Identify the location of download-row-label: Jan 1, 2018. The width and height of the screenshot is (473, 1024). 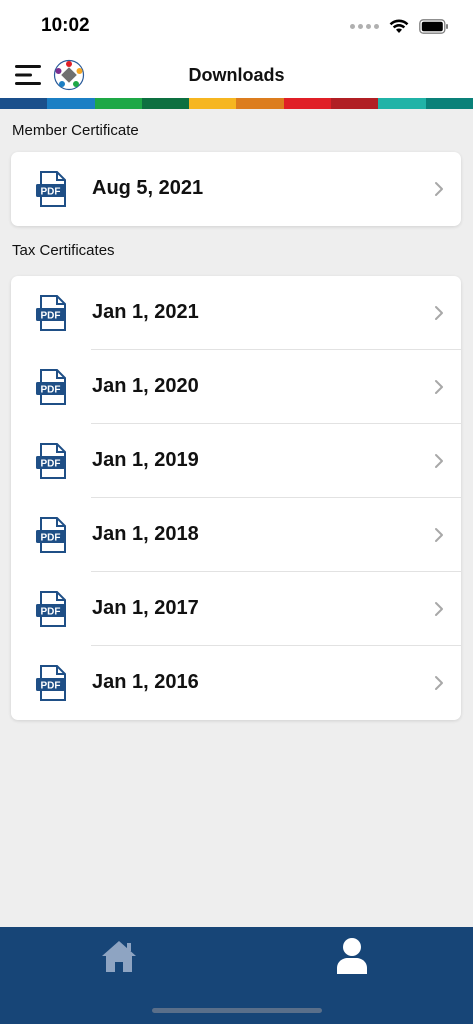
(145, 534).